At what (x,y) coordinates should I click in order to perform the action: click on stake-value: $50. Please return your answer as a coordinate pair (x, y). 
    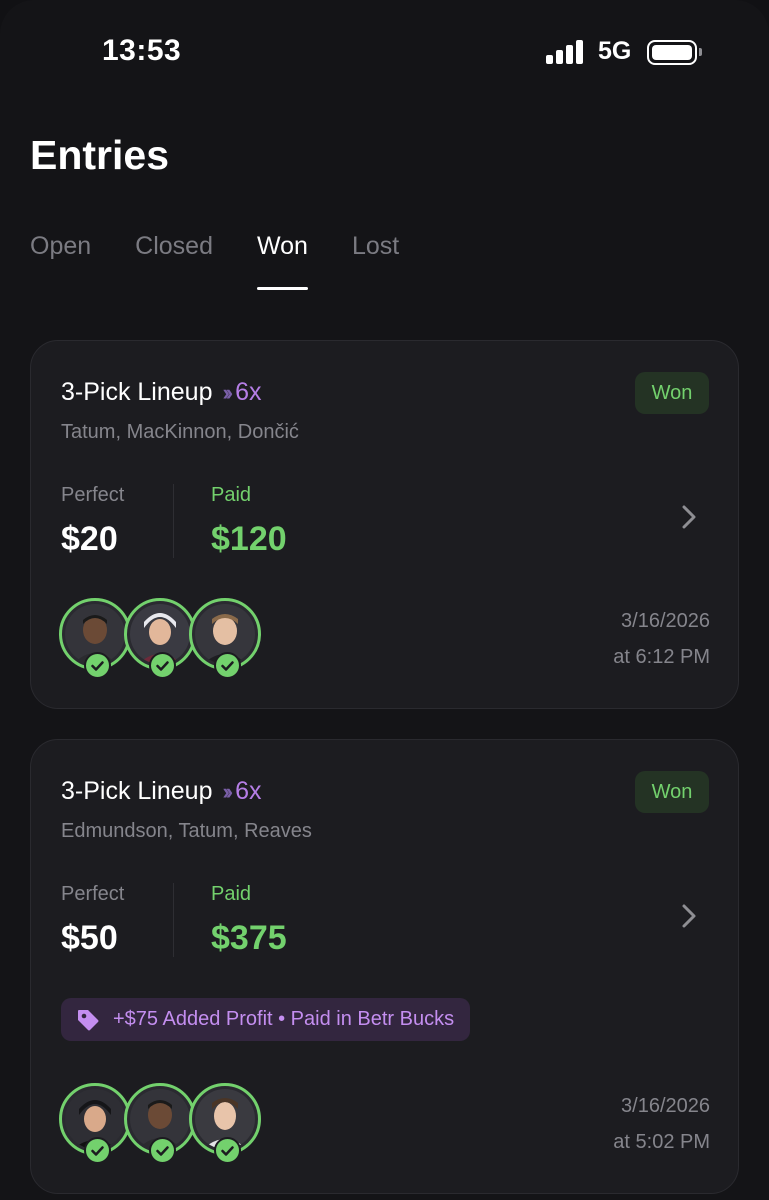
    Looking at the image, I should click on (89, 938).